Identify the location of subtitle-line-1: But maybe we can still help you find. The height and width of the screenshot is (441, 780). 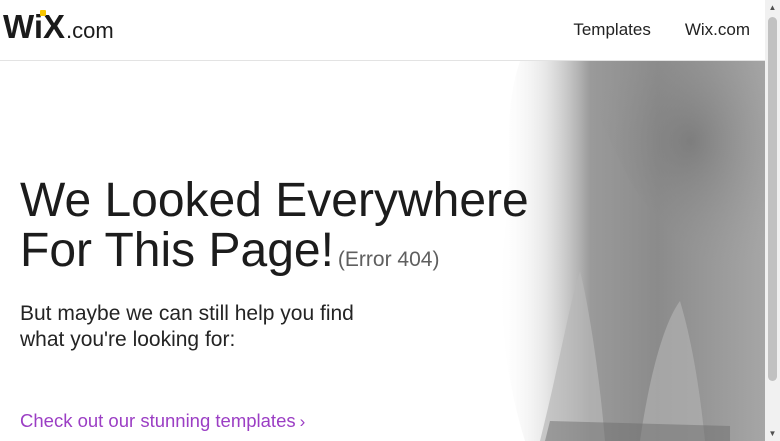
(187, 313).